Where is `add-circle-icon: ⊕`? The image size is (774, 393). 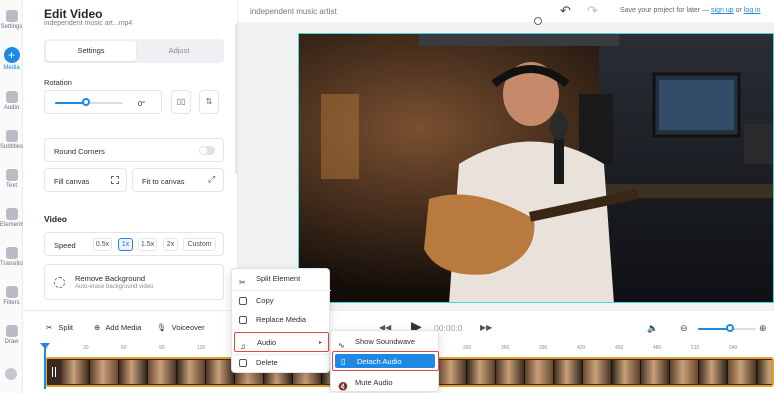
add-circle-icon: ⊕ is located at coordinates (97, 327).